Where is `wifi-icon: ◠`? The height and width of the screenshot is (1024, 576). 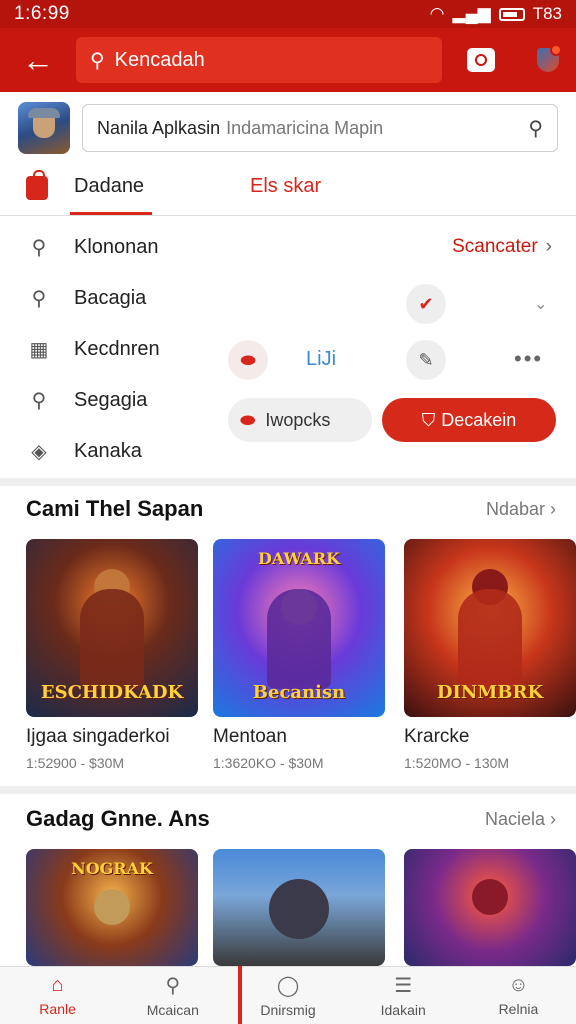 wifi-icon: ◠ is located at coordinates (437, 13).